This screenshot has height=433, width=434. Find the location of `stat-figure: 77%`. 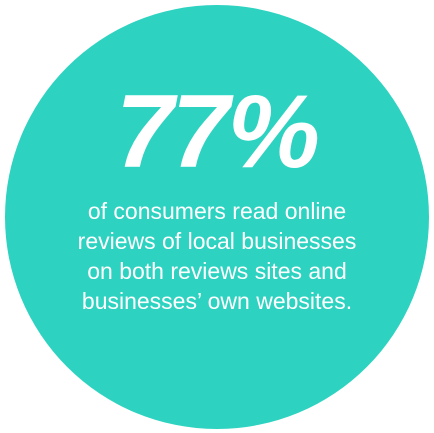

stat-figure: 77% is located at coordinates (217, 132).